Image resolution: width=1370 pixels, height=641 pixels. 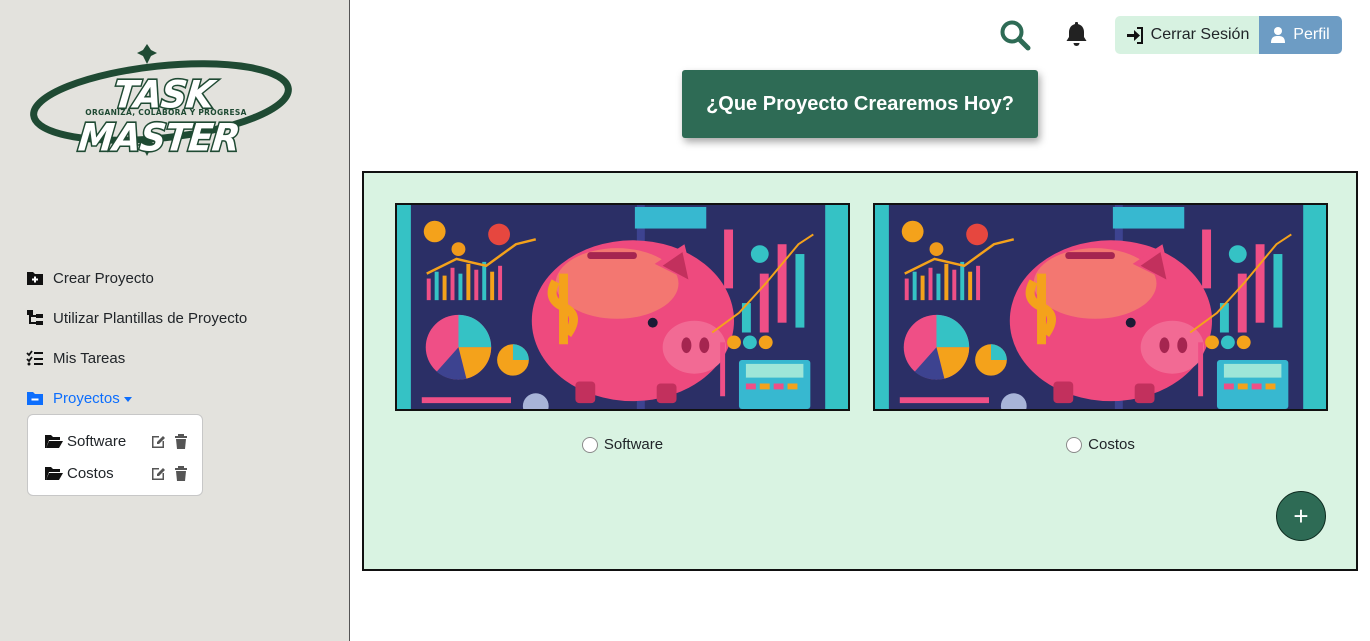 I want to click on sidebar-item-proyectos: Proyectos, so click(x=136, y=398).